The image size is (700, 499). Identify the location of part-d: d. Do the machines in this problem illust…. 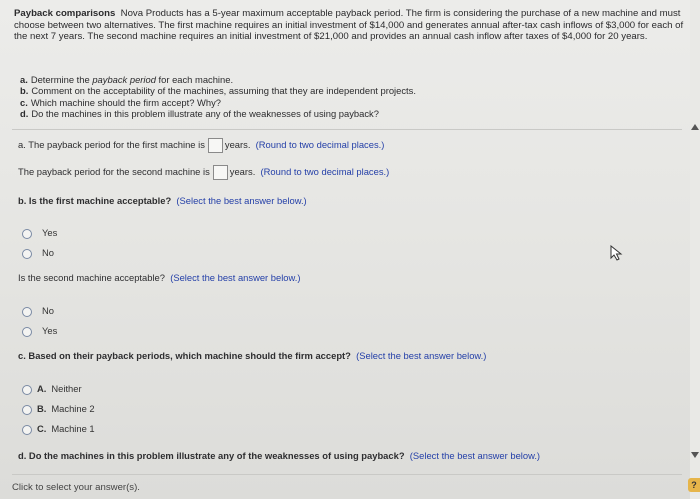
(199, 114).